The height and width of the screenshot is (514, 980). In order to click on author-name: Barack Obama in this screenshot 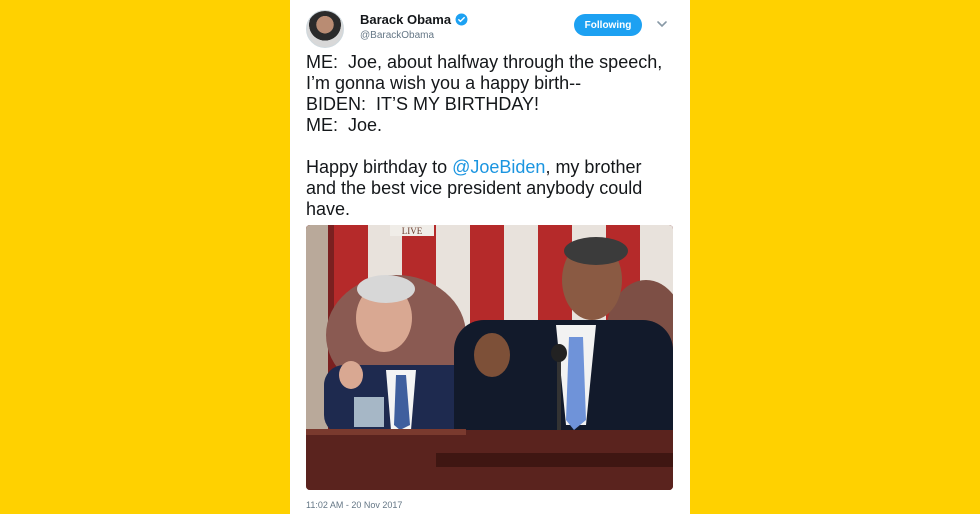, I will do `click(405, 19)`.